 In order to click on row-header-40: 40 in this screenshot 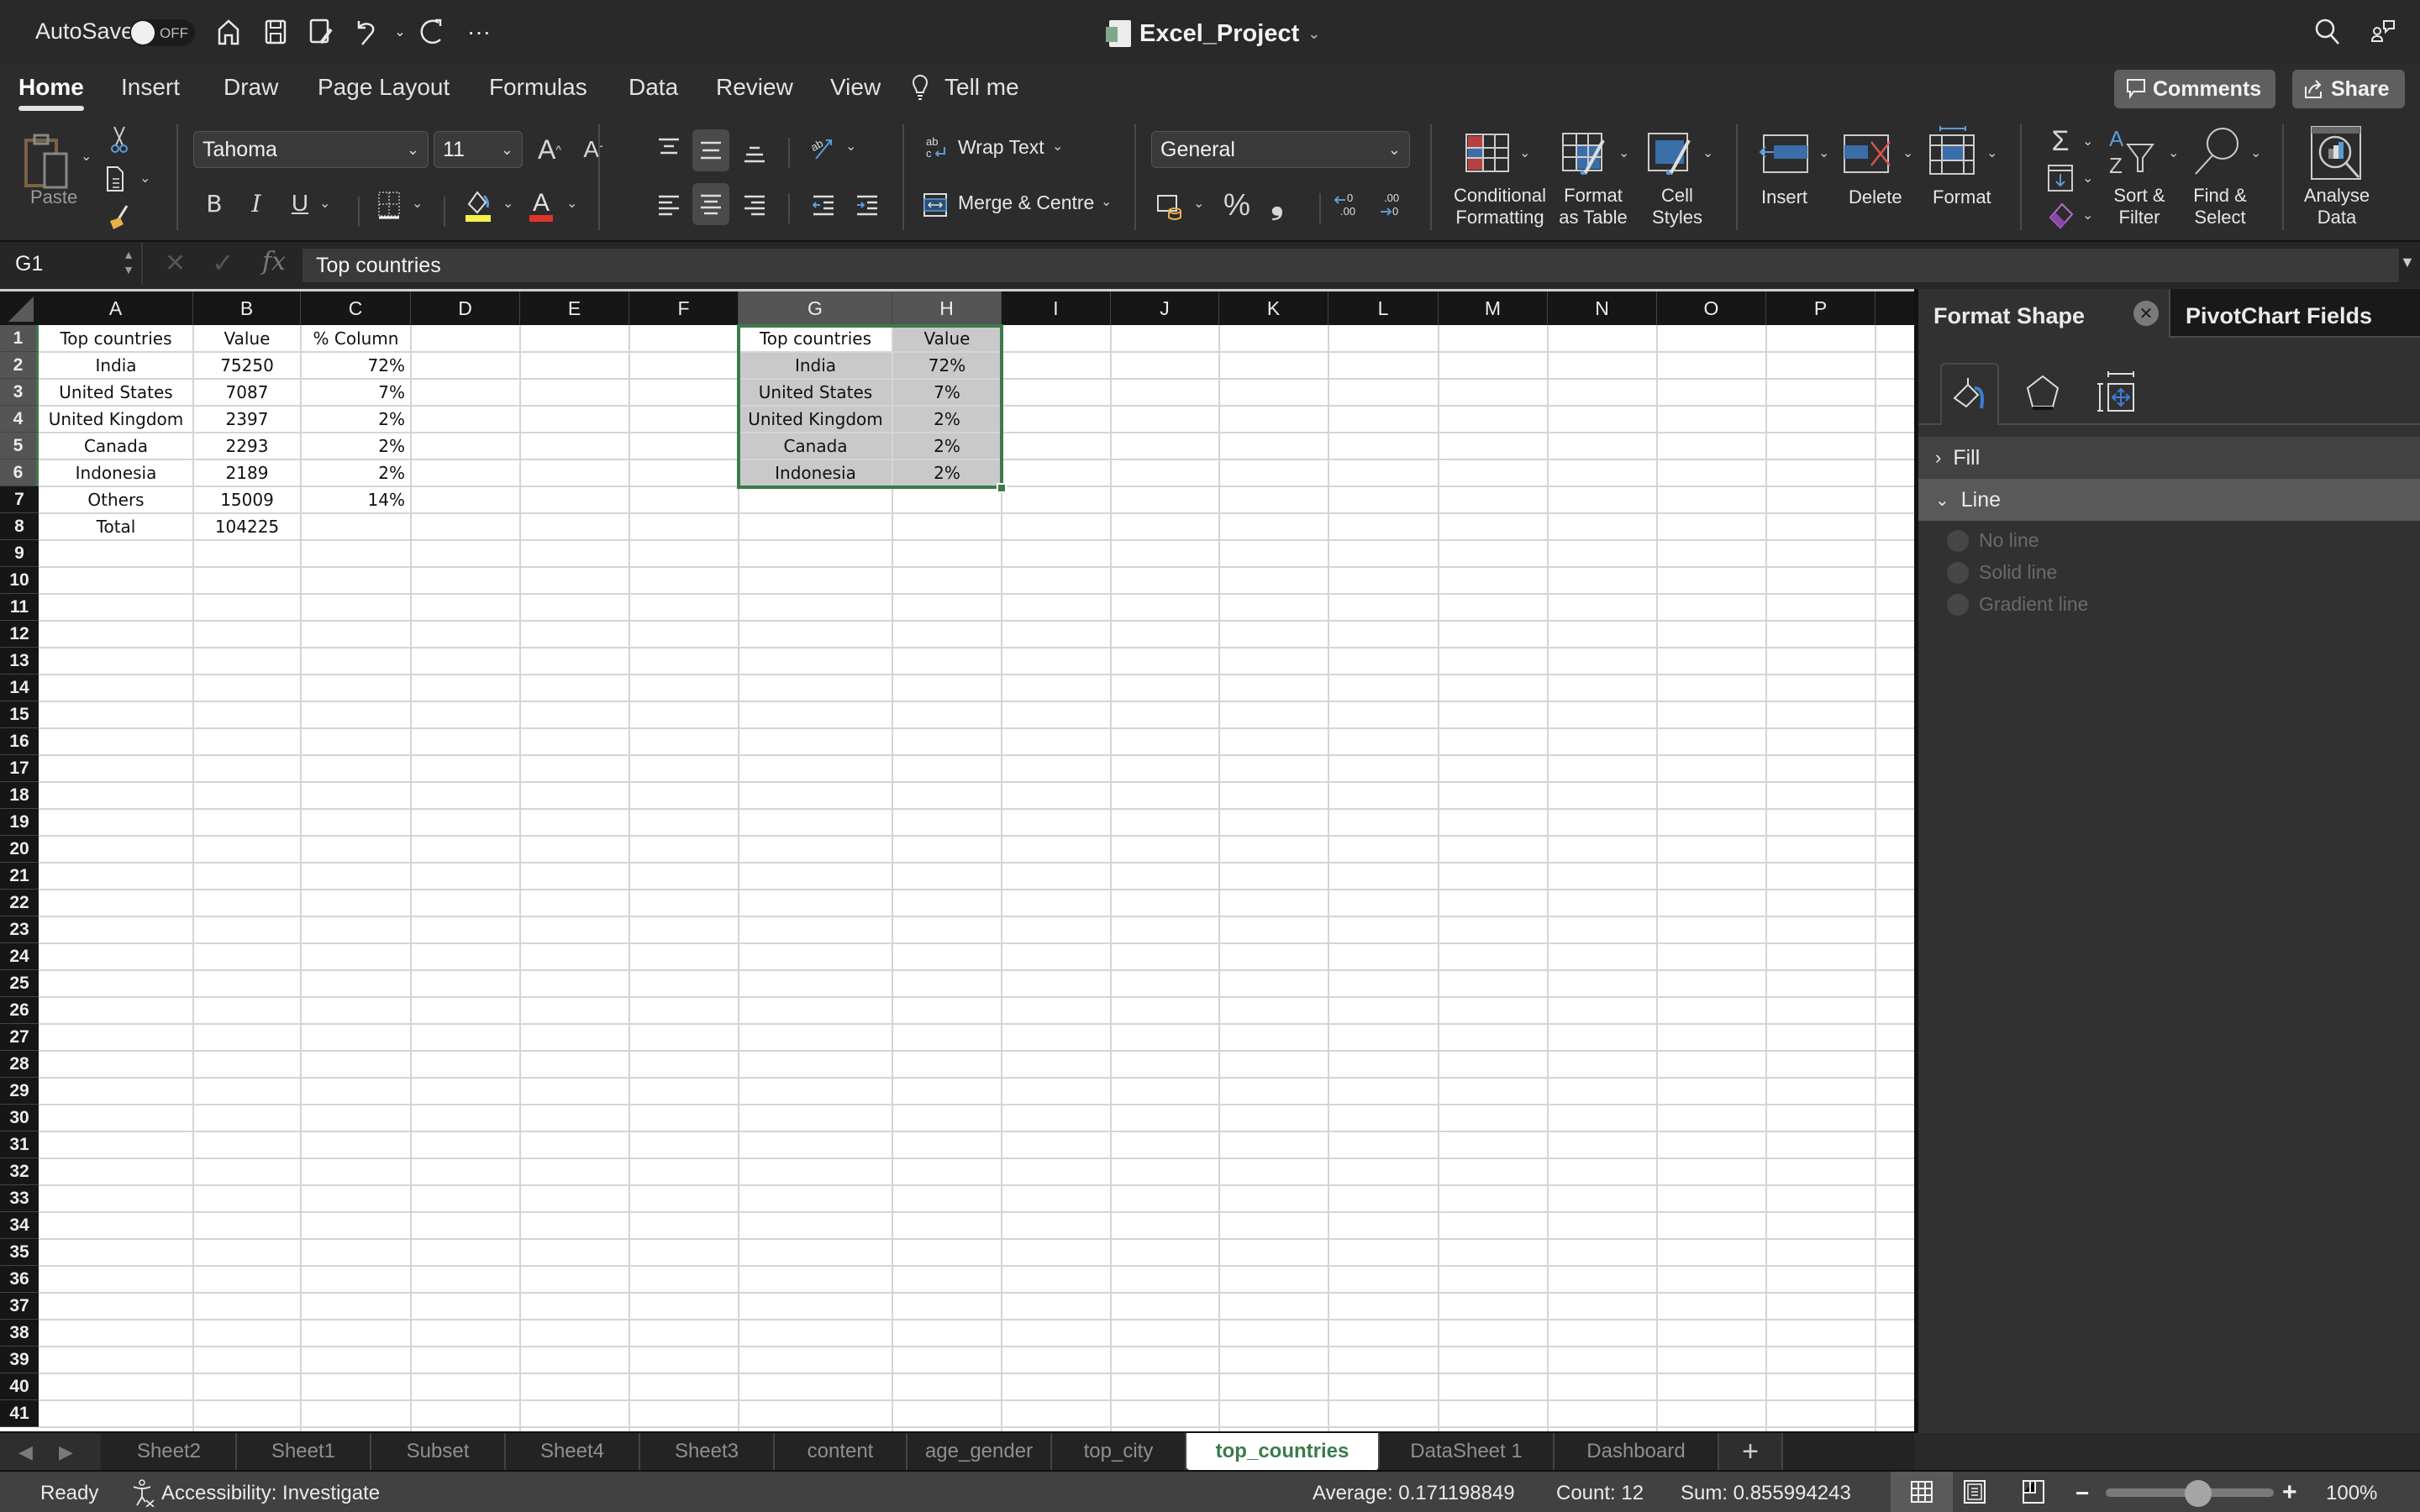, I will do `click(19, 1386)`.